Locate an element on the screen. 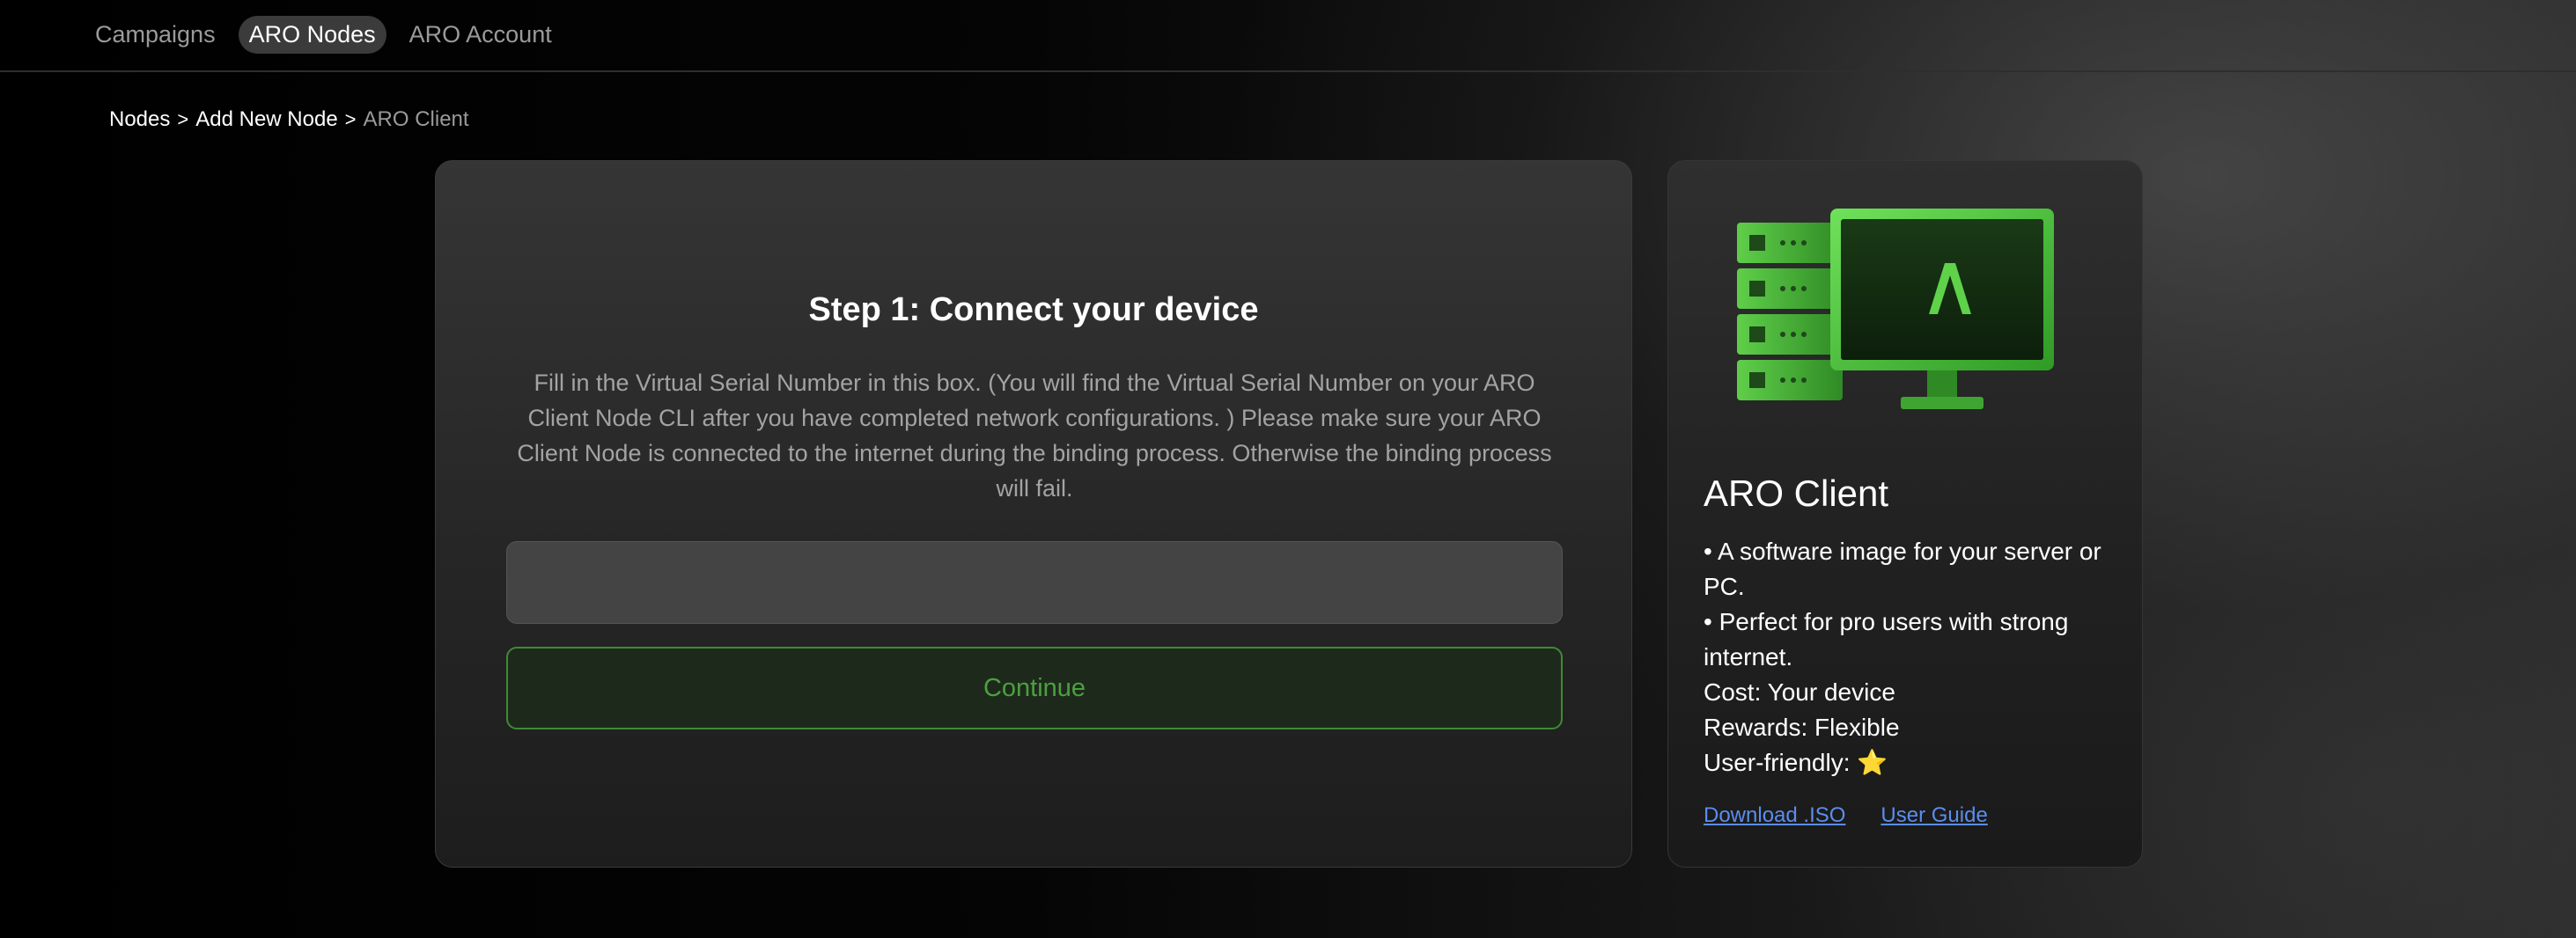  nav-aro-nodes: ARO Nodes is located at coordinates (312, 35).